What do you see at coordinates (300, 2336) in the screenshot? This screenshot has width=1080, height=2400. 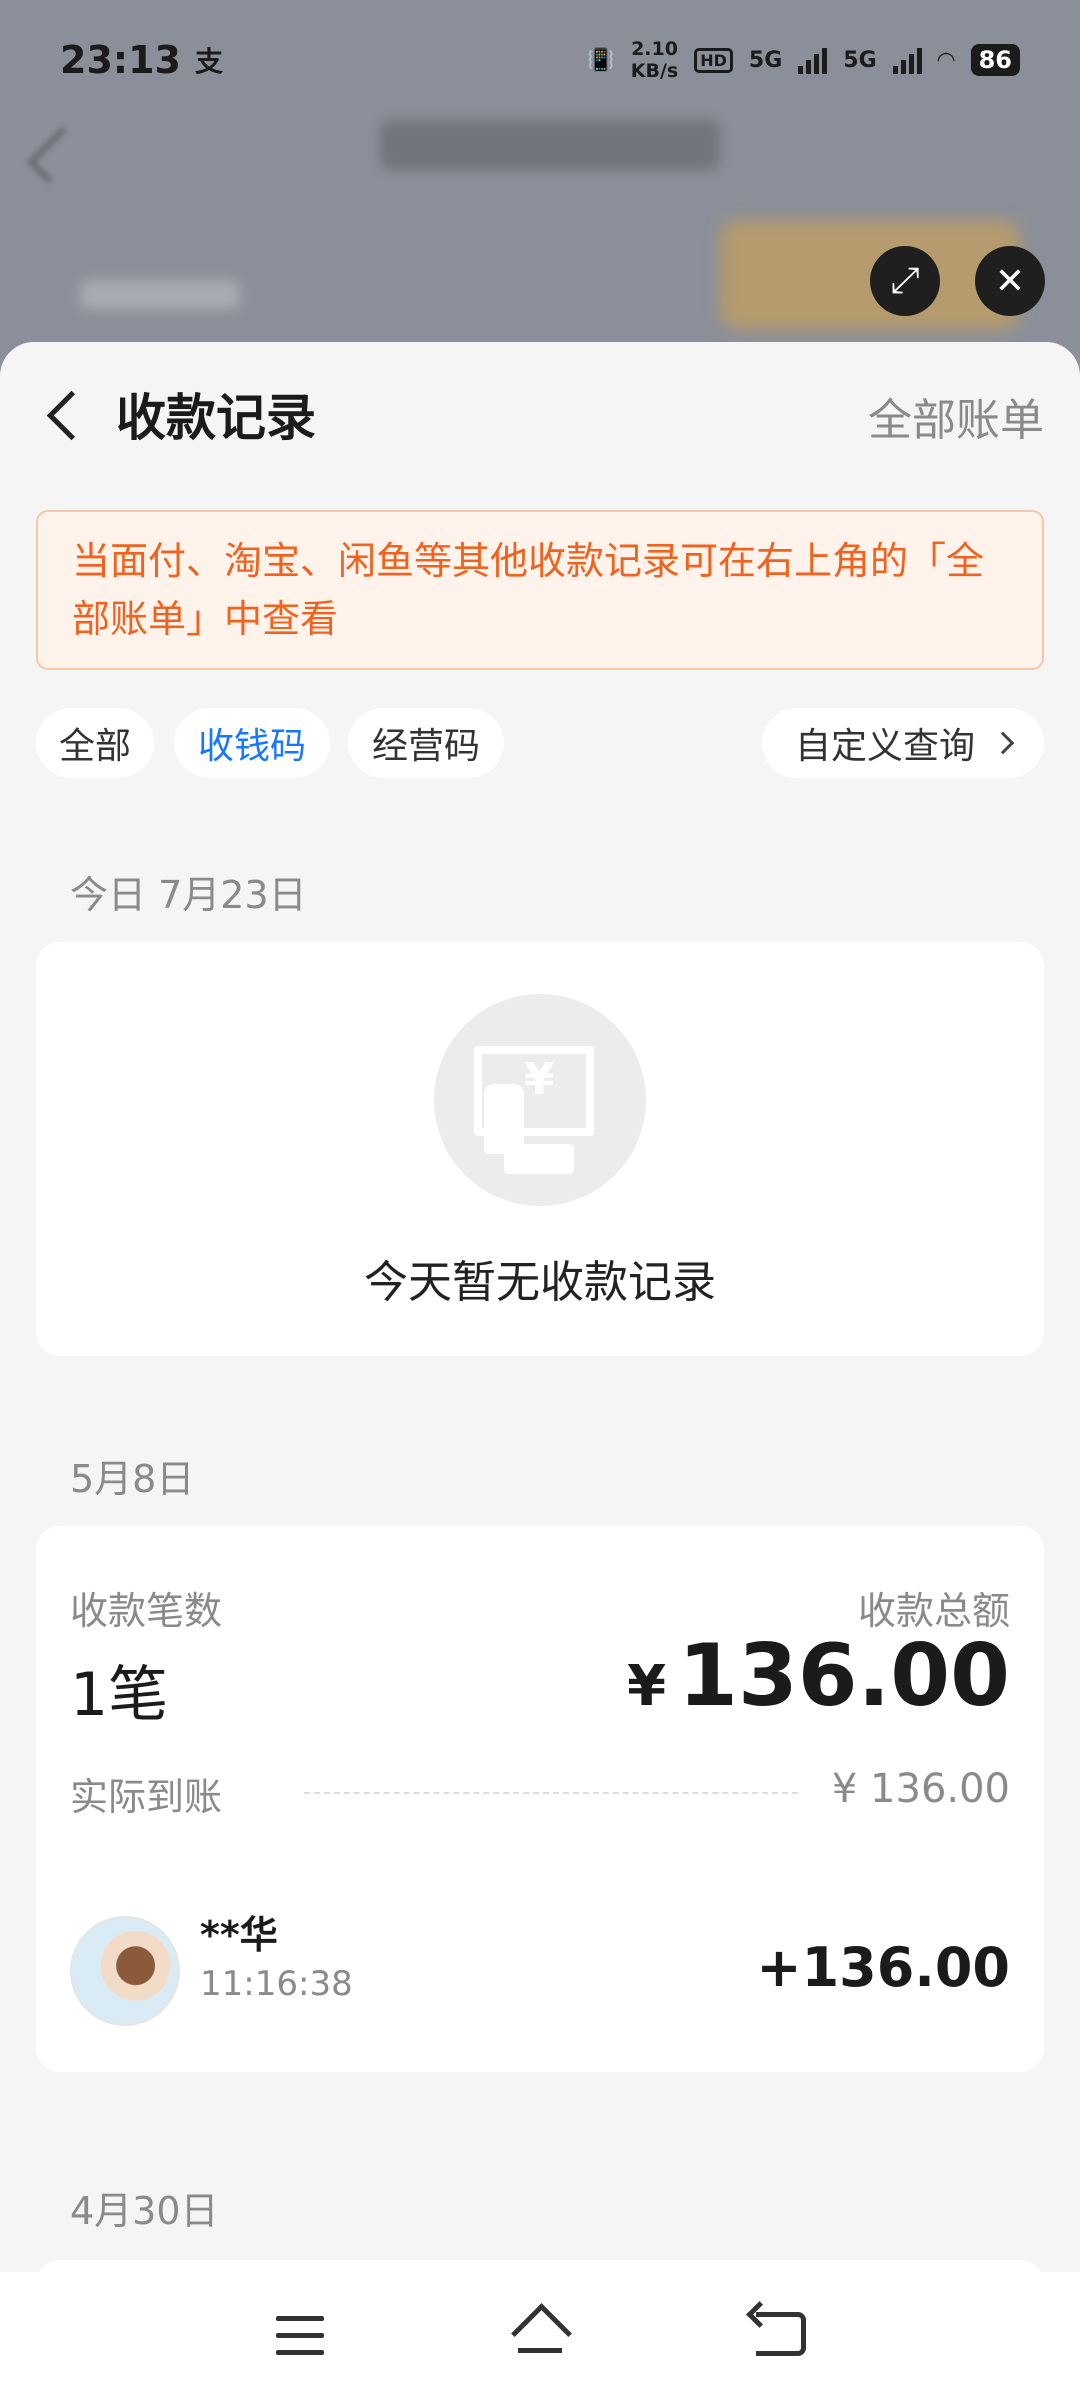 I see `menu-icon` at bounding box center [300, 2336].